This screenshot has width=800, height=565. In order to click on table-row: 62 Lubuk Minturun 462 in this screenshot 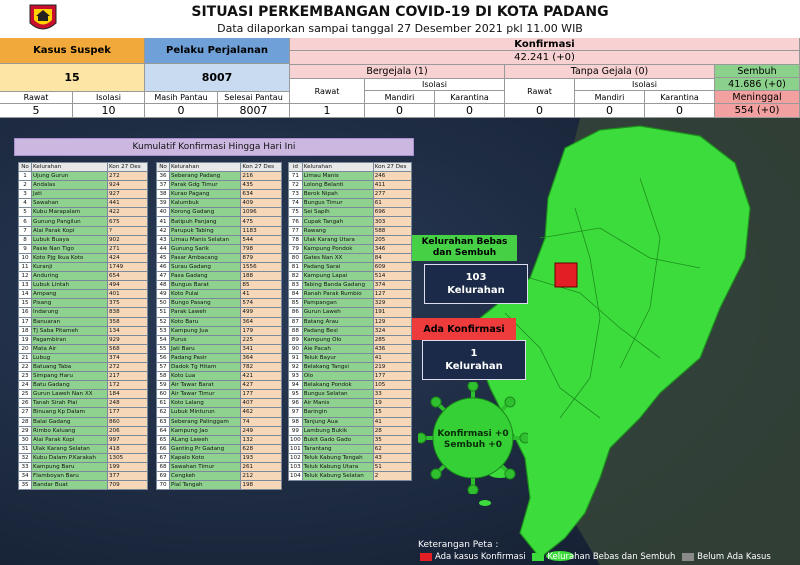, I will do `click(219, 412)`.